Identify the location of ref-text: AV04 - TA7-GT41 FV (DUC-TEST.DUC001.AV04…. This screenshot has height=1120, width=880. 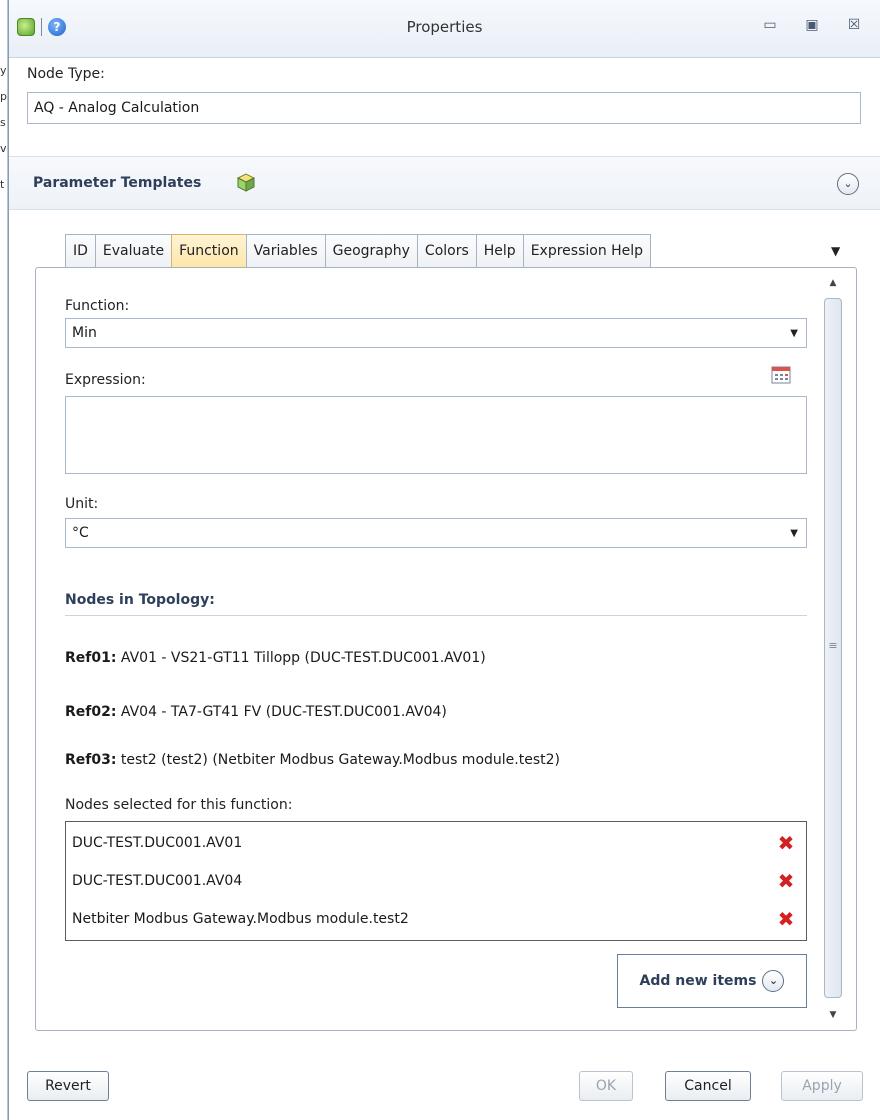
(283, 712).